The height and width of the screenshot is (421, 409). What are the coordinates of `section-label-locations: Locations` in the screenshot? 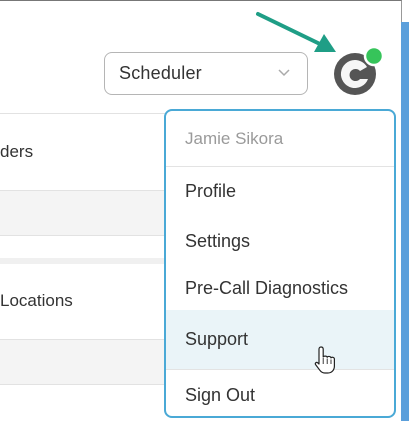 It's located at (36, 300).